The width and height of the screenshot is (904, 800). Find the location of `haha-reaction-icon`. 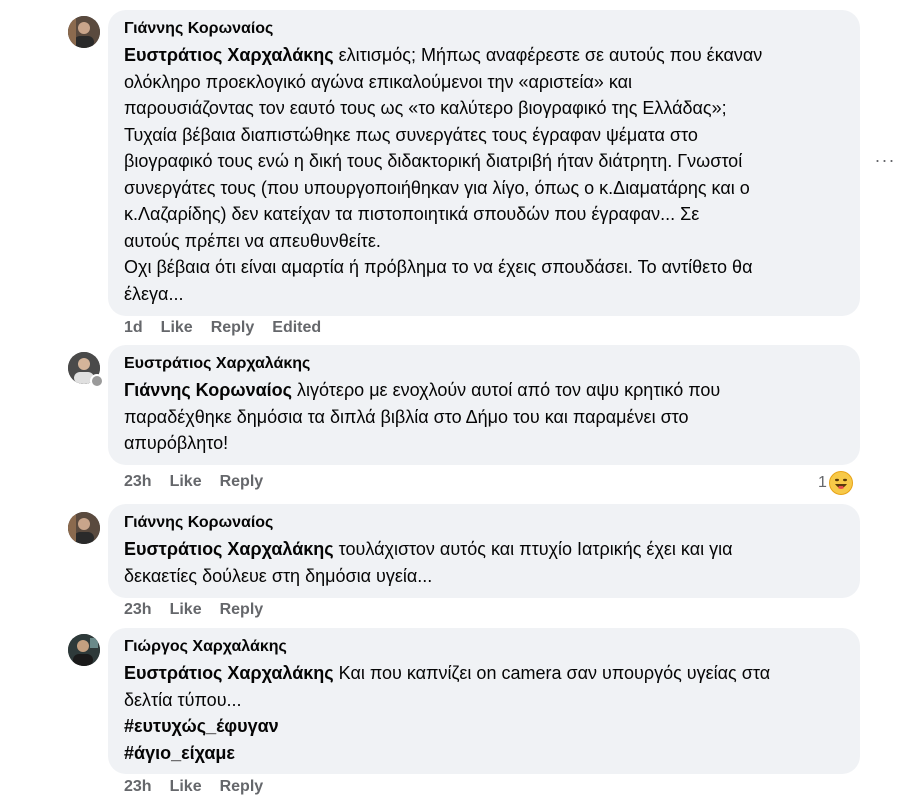

haha-reaction-icon is located at coordinates (840, 483).